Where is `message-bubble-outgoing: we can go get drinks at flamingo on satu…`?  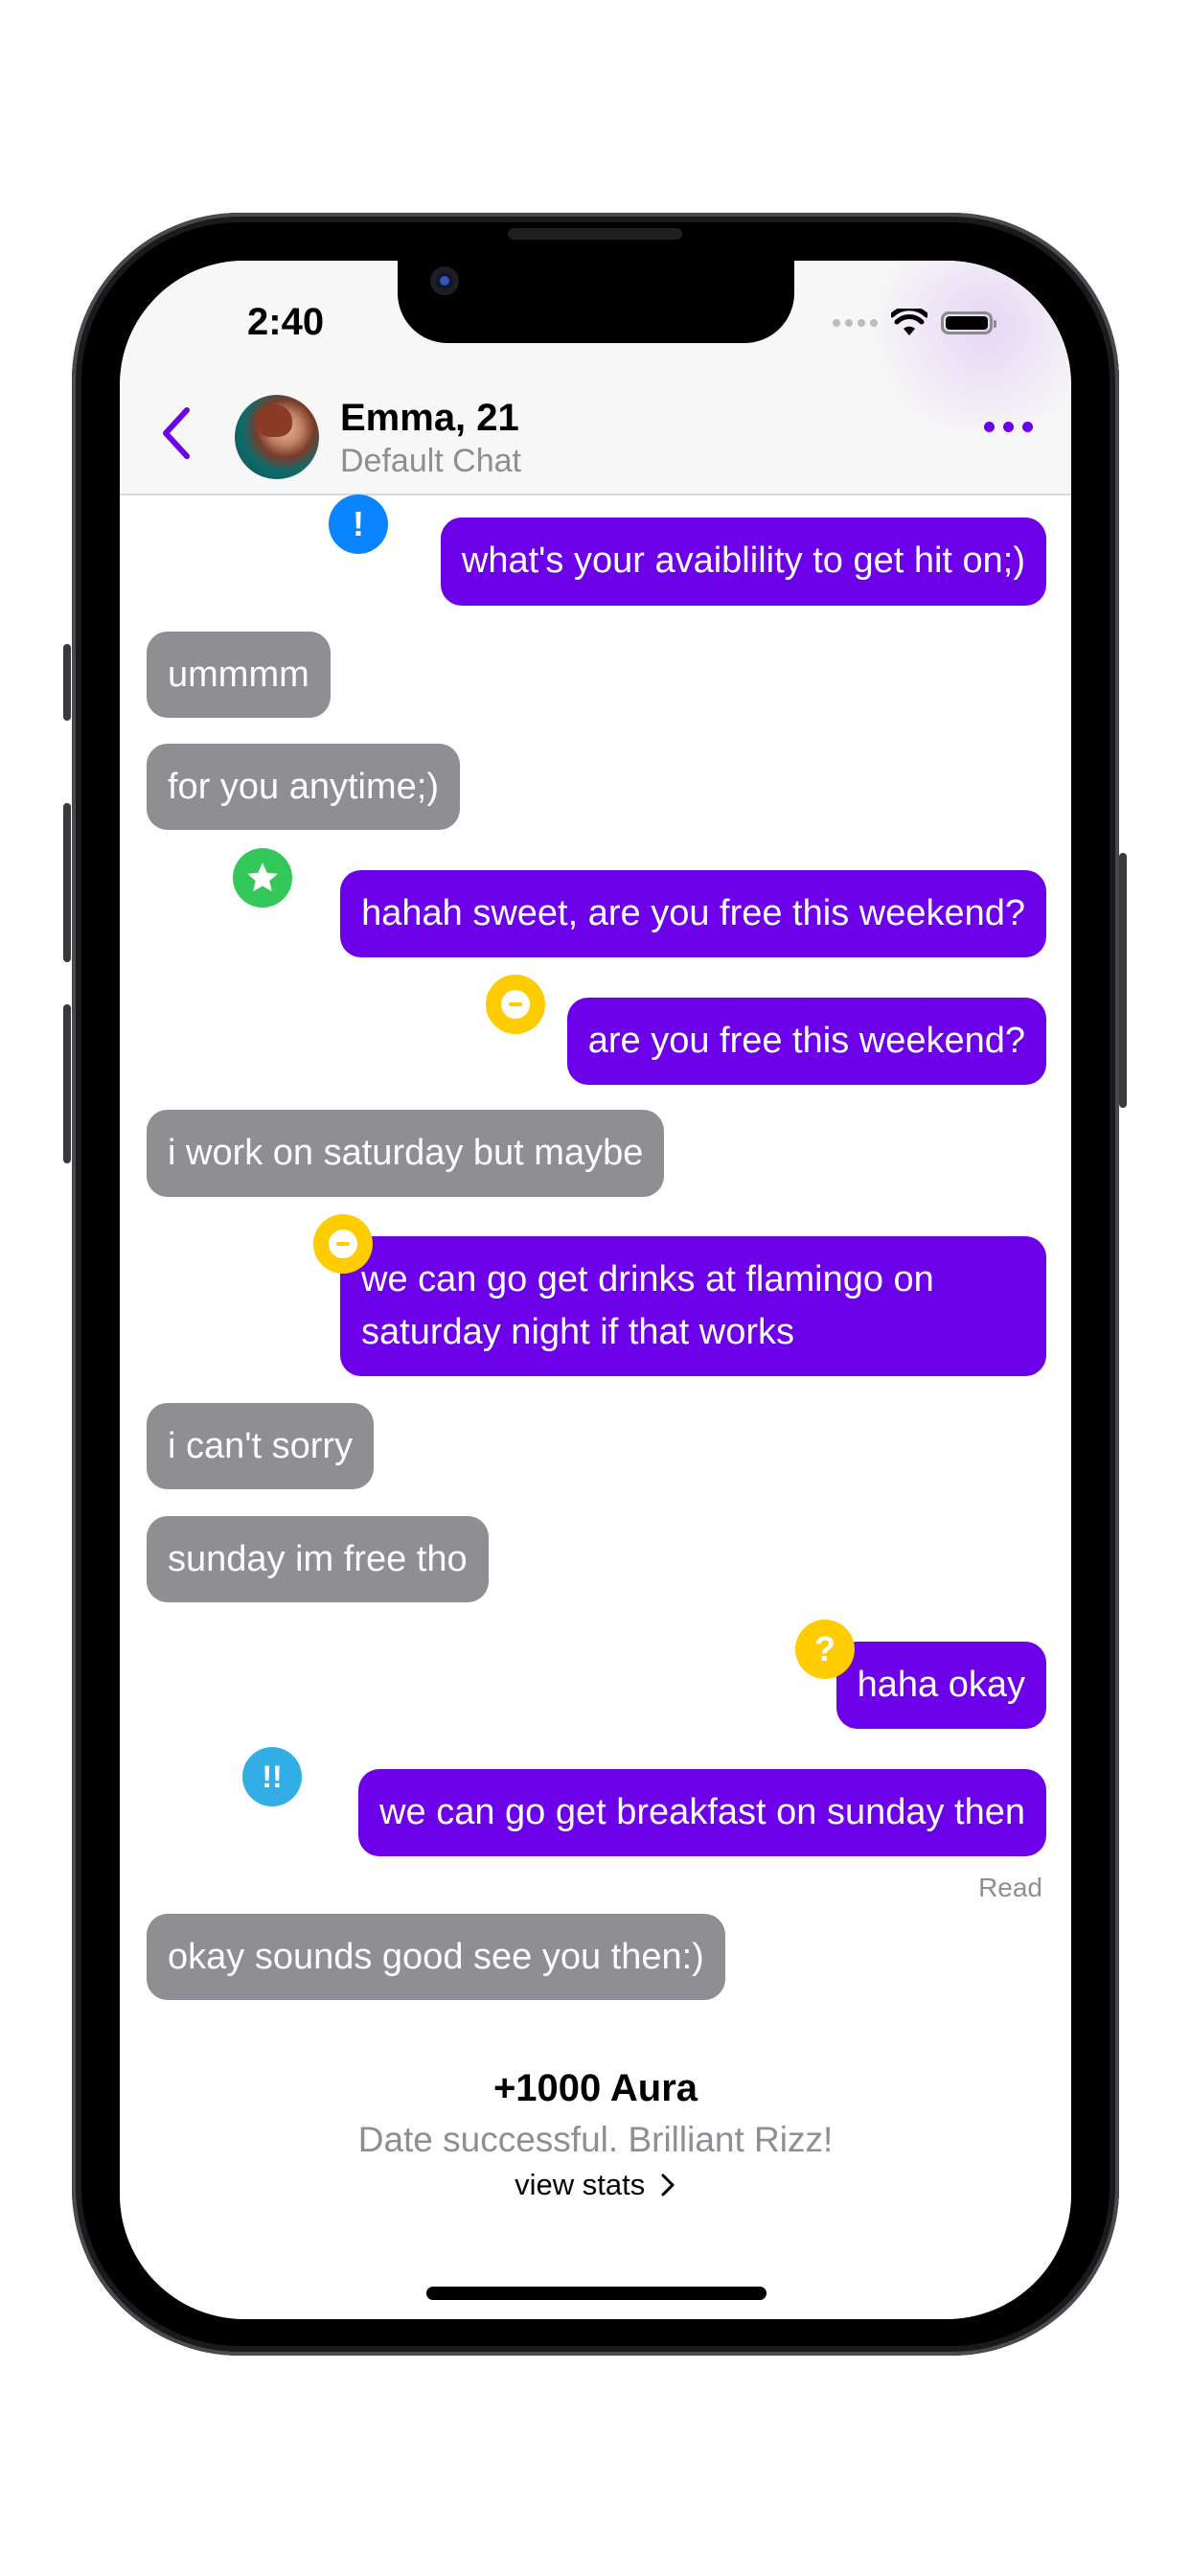 message-bubble-outgoing: we can go get drinks at flamingo on satu… is located at coordinates (693, 1306).